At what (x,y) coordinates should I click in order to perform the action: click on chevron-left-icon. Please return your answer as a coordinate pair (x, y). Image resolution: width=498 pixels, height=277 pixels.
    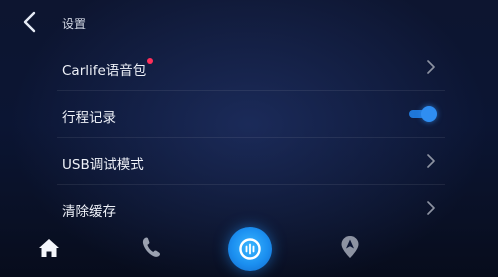
    Looking at the image, I should click on (29, 22).